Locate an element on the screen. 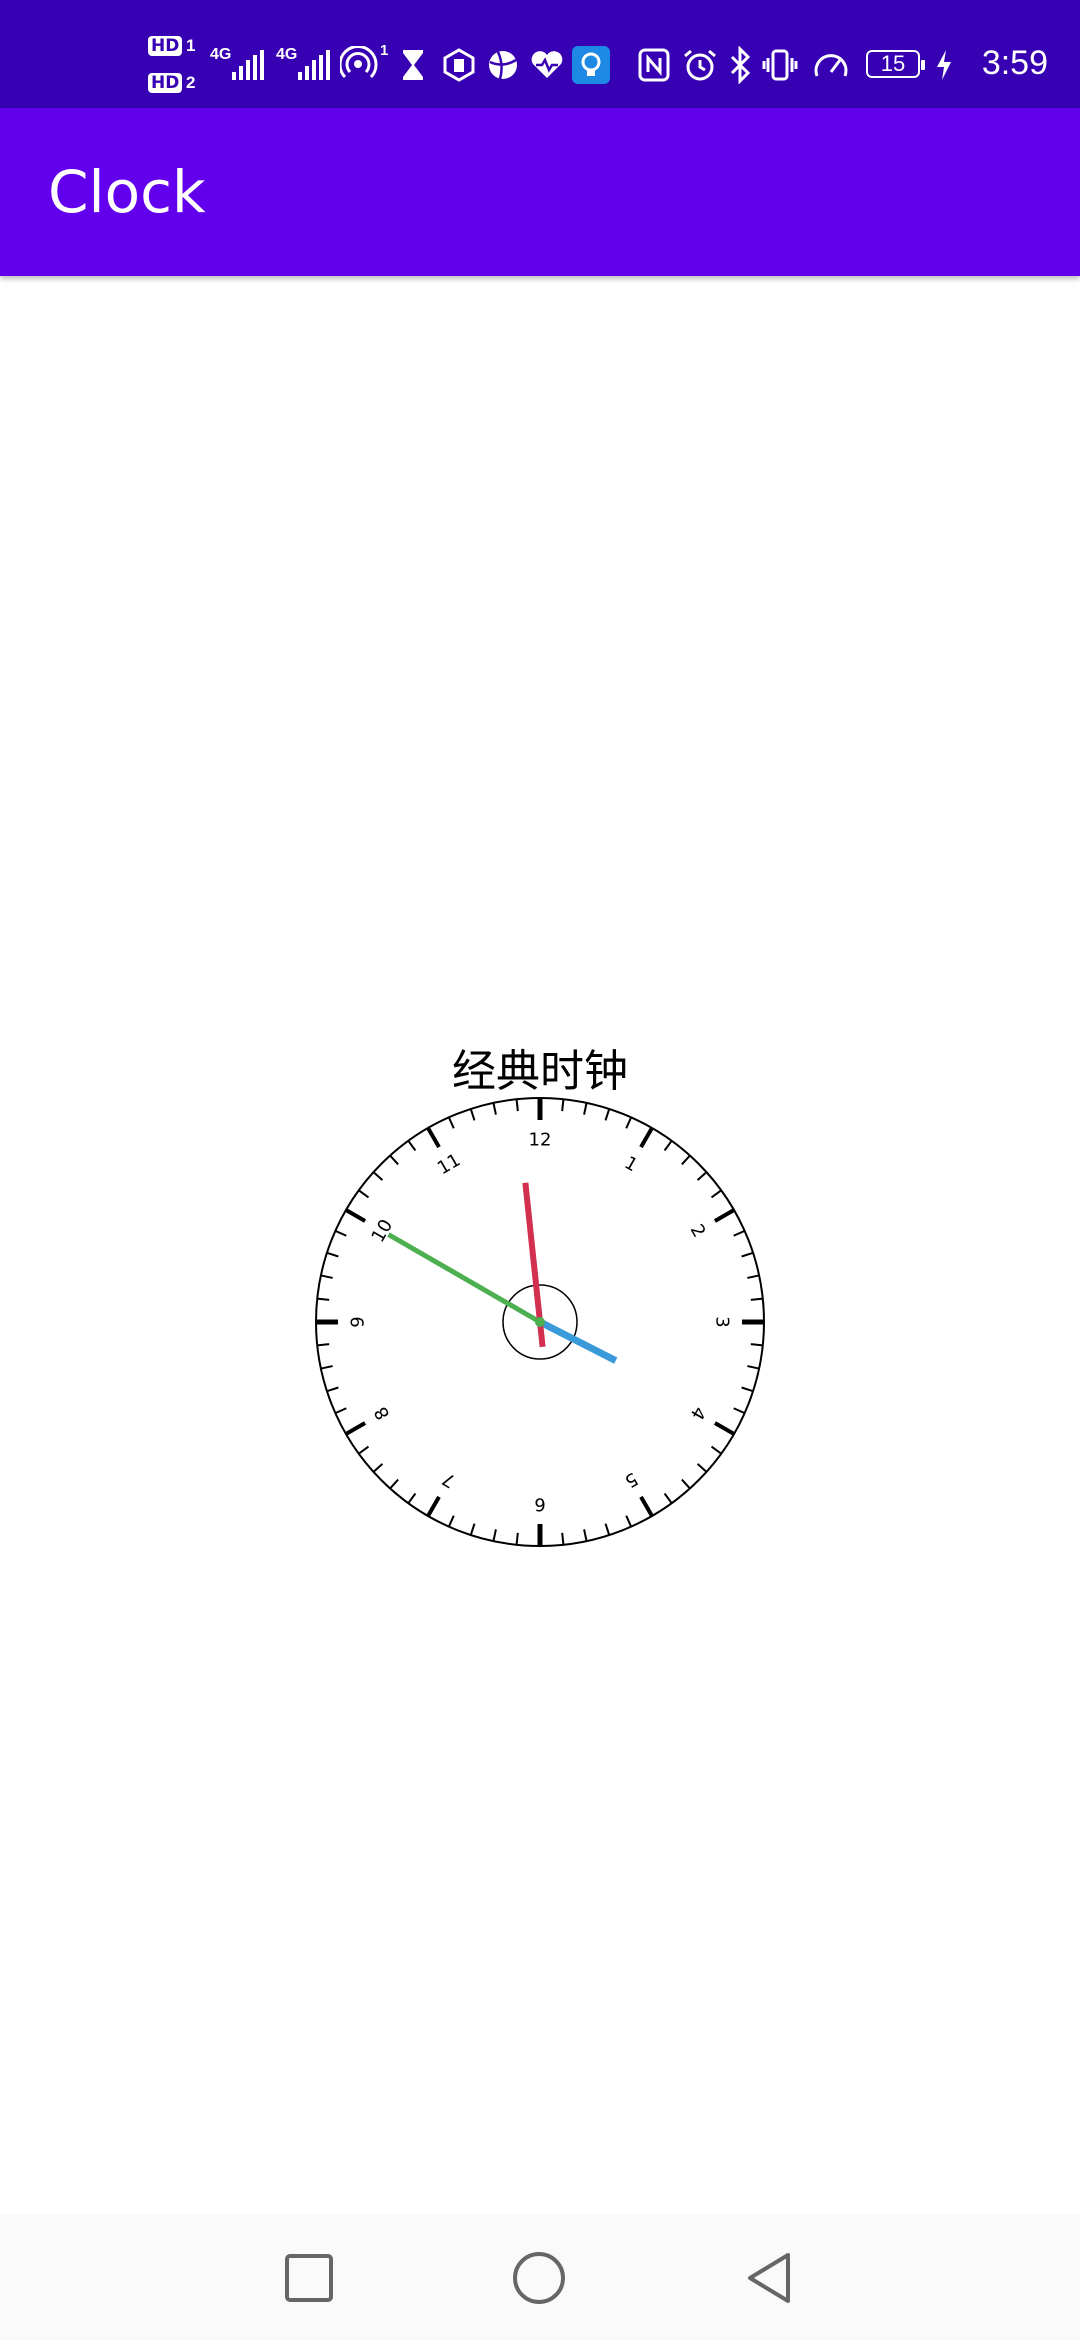 This screenshot has height=2340, width=1080. sim1-number: 1 is located at coordinates (191, 45).